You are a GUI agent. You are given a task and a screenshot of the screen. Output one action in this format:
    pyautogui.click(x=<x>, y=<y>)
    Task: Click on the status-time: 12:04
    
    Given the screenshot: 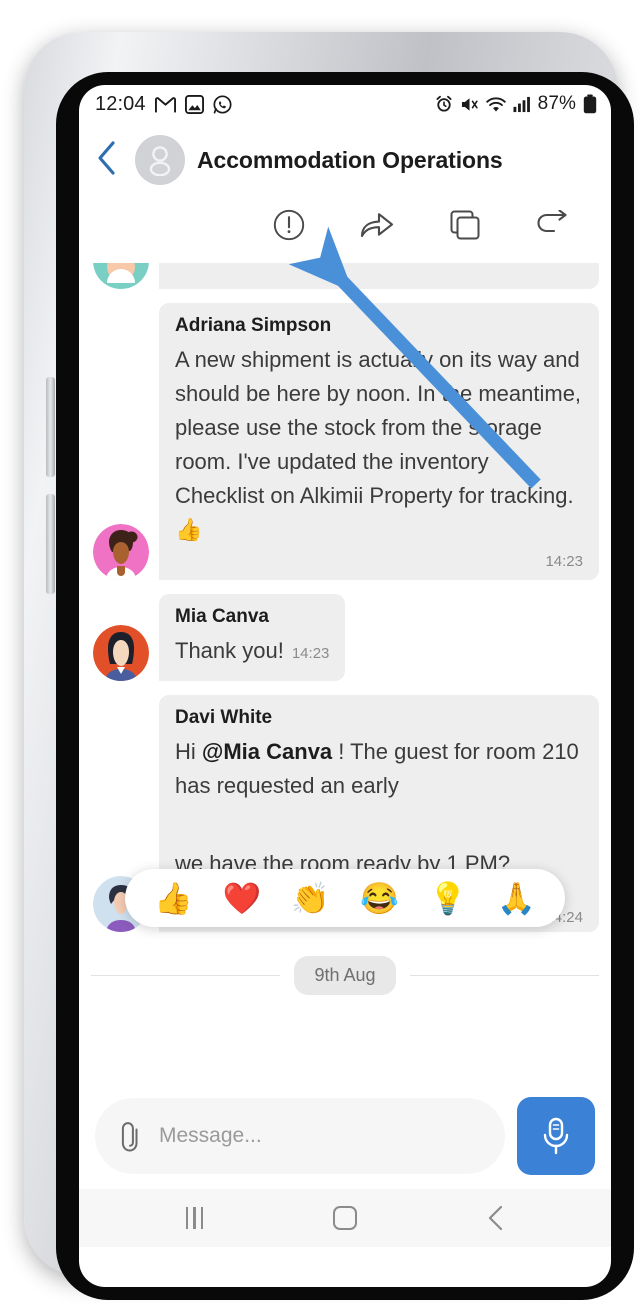 What is the action you would take?
    pyautogui.click(x=120, y=103)
    